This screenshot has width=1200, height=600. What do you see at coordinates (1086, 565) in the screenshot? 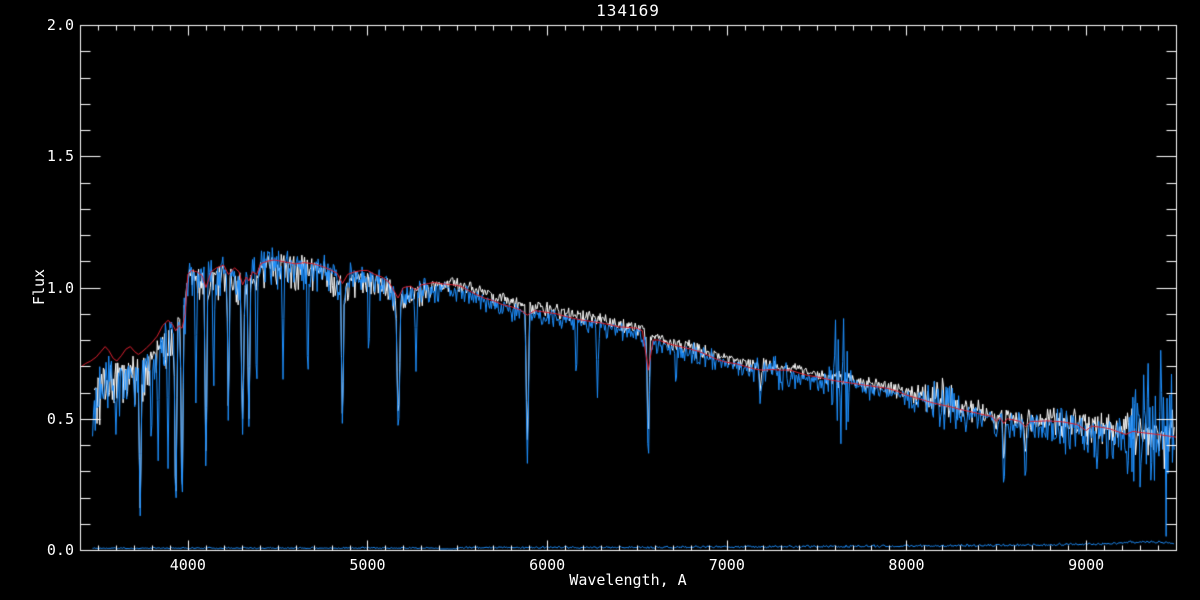
I see `x-tick-label: 9000` at bounding box center [1086, 565].